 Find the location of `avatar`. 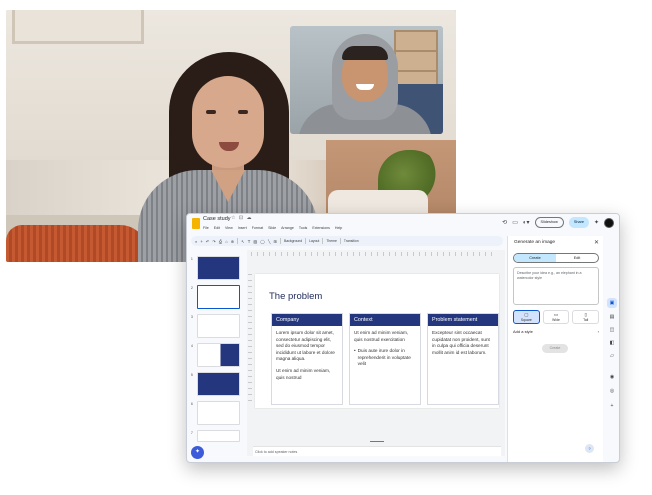

avatar is located at coordinates (609, 222).